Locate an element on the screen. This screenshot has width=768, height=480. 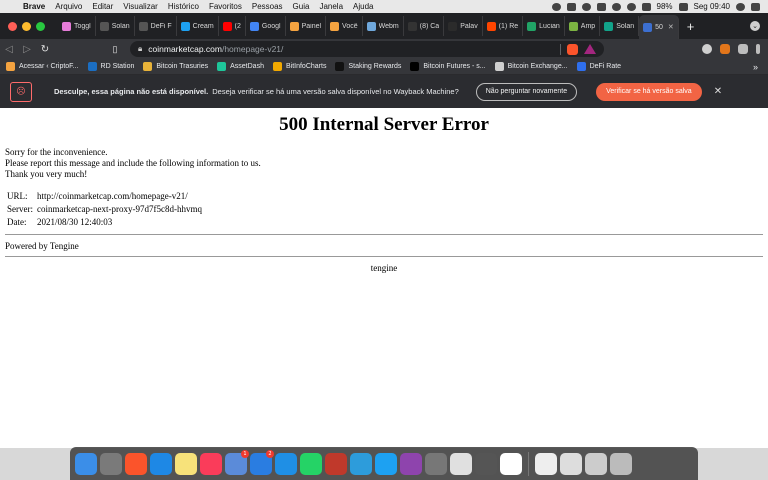
menu-janela: Janela is located at coordinates (331, 6).